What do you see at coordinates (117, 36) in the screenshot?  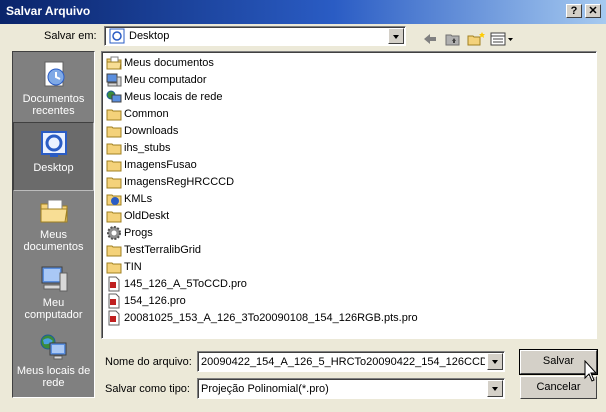 I see `desktop-small-icon` at bounding box center [117, 36].